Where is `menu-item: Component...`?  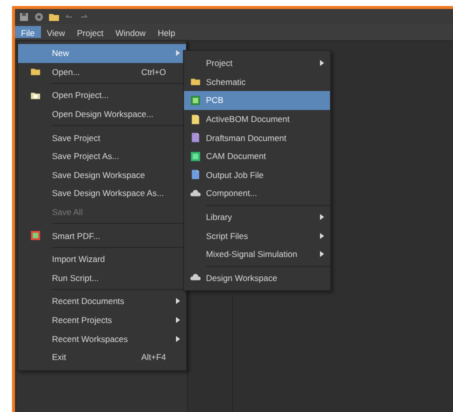 menu-item: Component... is located at coordinates (257, 193).